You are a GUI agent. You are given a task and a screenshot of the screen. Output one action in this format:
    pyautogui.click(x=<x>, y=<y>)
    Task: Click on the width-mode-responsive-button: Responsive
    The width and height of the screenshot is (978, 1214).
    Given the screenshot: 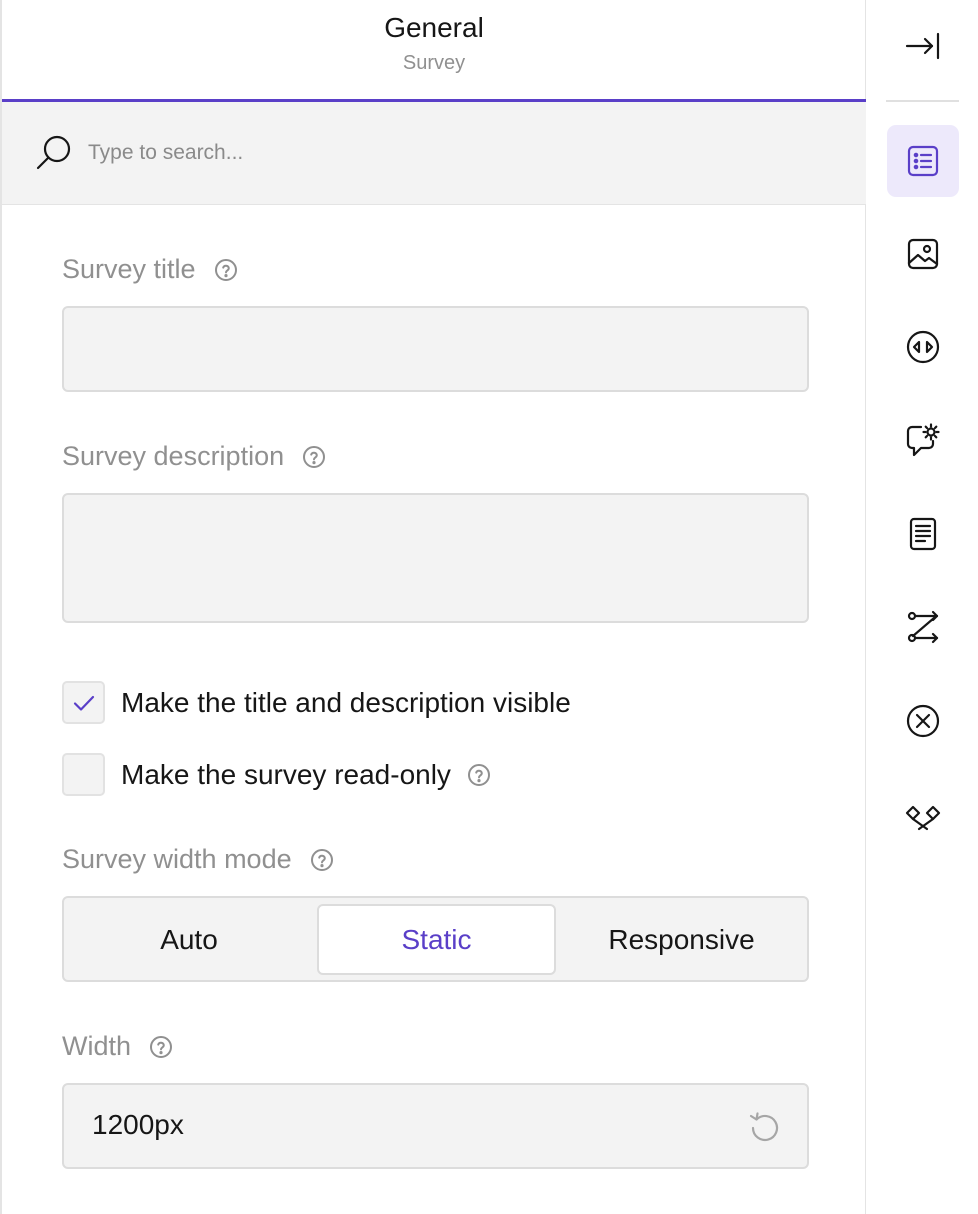 What is the action you would take?
    pyautogui.click(x=681, y=939)
    